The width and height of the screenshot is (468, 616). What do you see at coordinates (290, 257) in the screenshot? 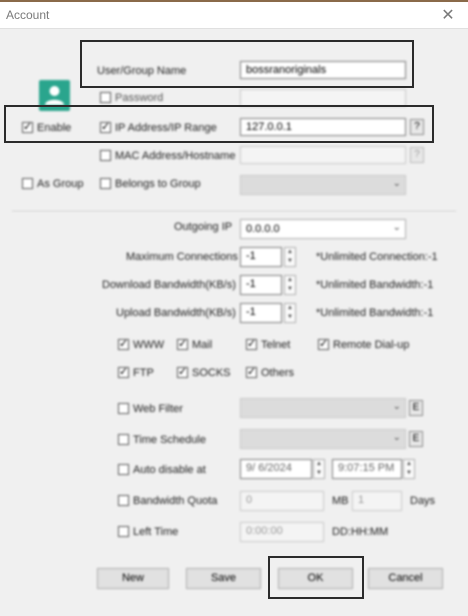
I see `max-connections-spinner: ▲ ▼` at bounding box center [290, 257].